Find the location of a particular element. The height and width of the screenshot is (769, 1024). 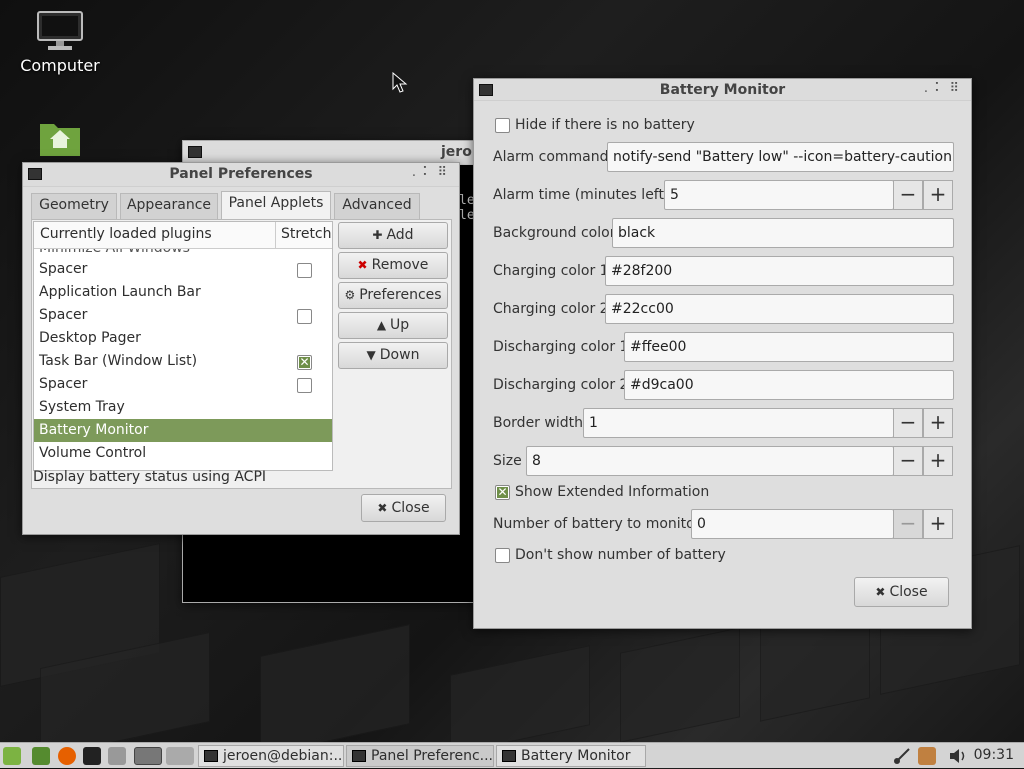

tab-advanced: Advanced is located at coordinates (377, 206).